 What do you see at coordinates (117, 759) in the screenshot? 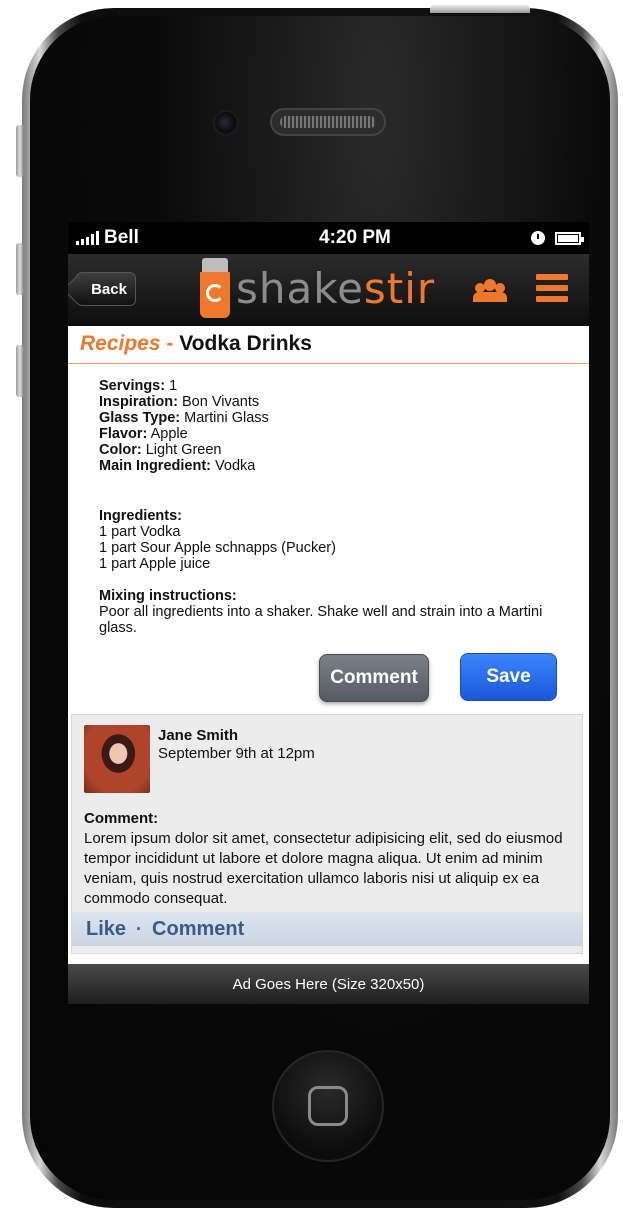
I see `avatar` at bounding box center [117, 759].